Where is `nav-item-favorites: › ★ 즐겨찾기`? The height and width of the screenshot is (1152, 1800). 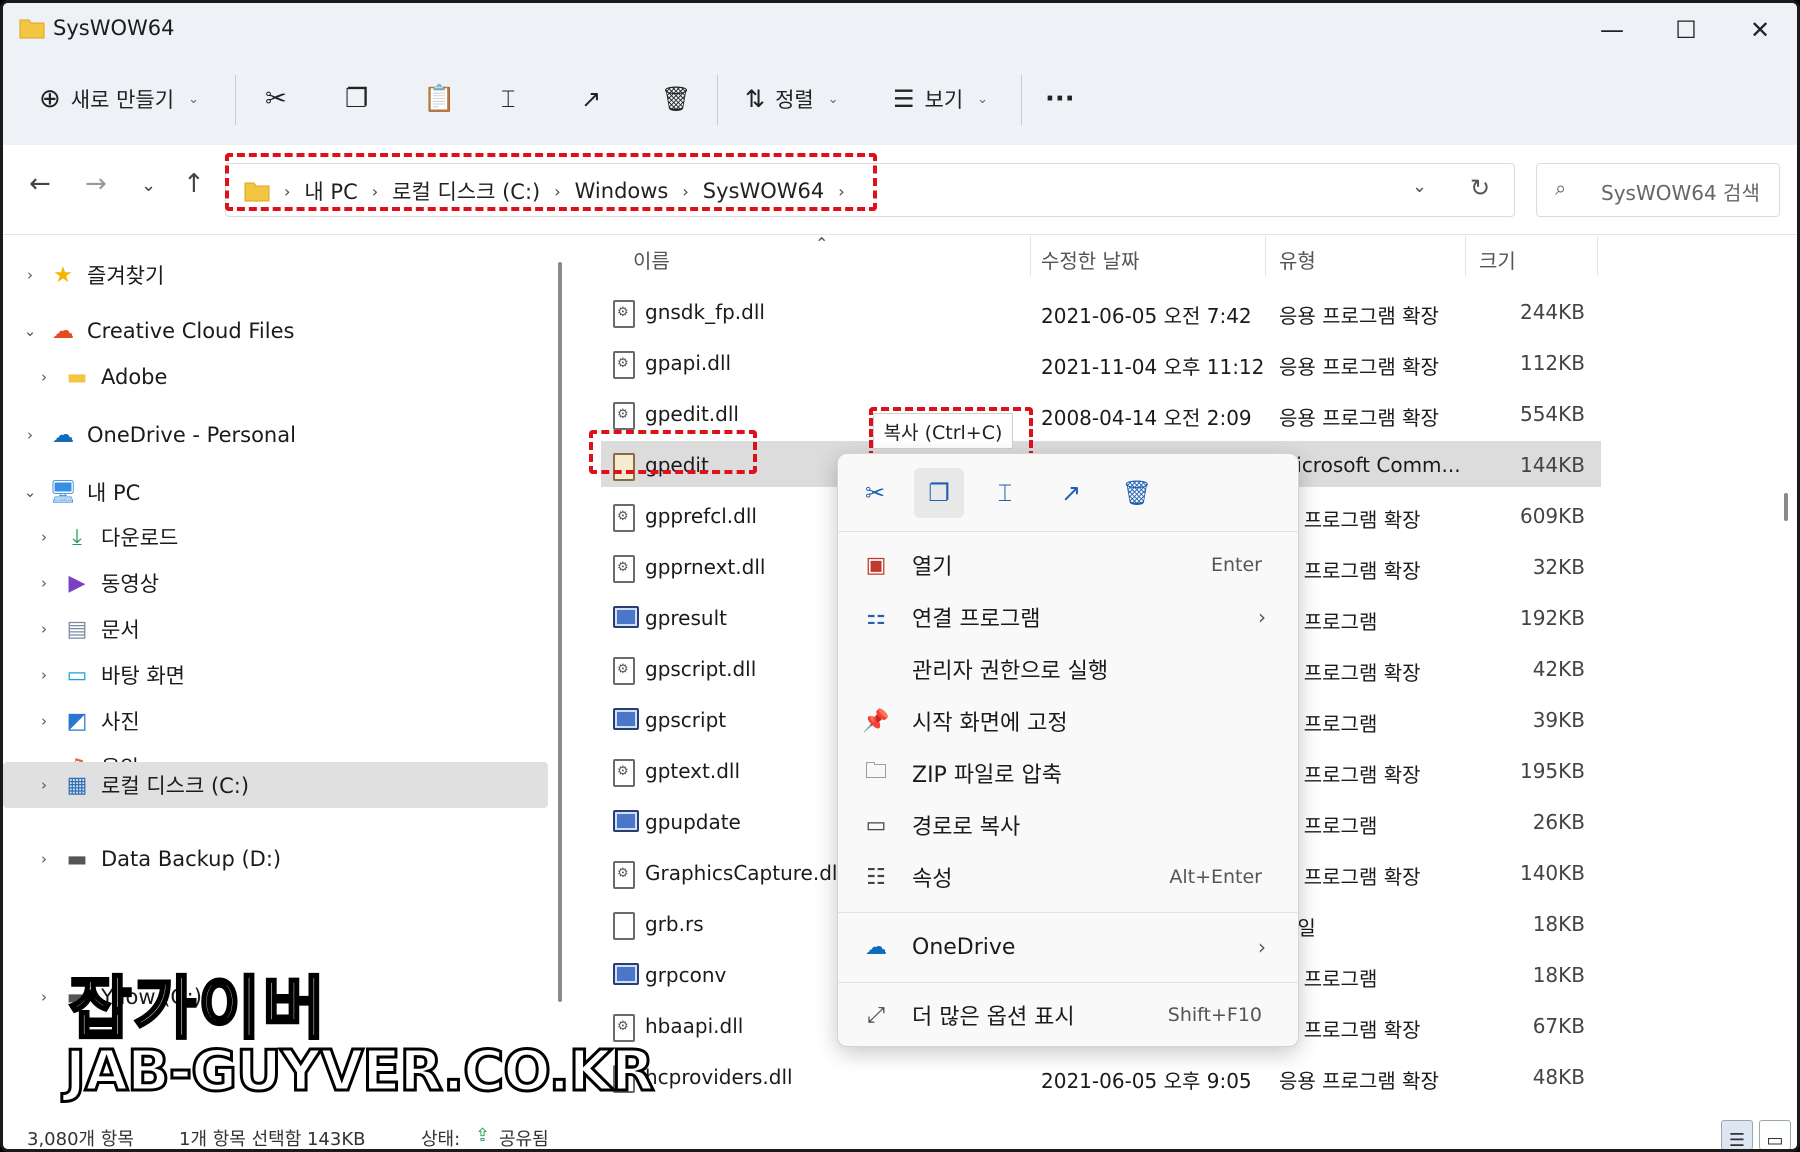
nav-item-favorites: › ★ 즐겨찾기 is located at coordinates (275, 275).